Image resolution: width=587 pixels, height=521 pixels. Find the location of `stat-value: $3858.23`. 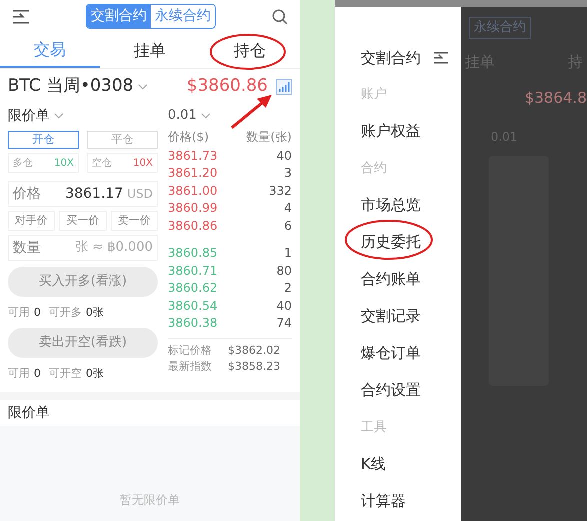

stat-value: $3858.23 is located at coordinates (254, 366).